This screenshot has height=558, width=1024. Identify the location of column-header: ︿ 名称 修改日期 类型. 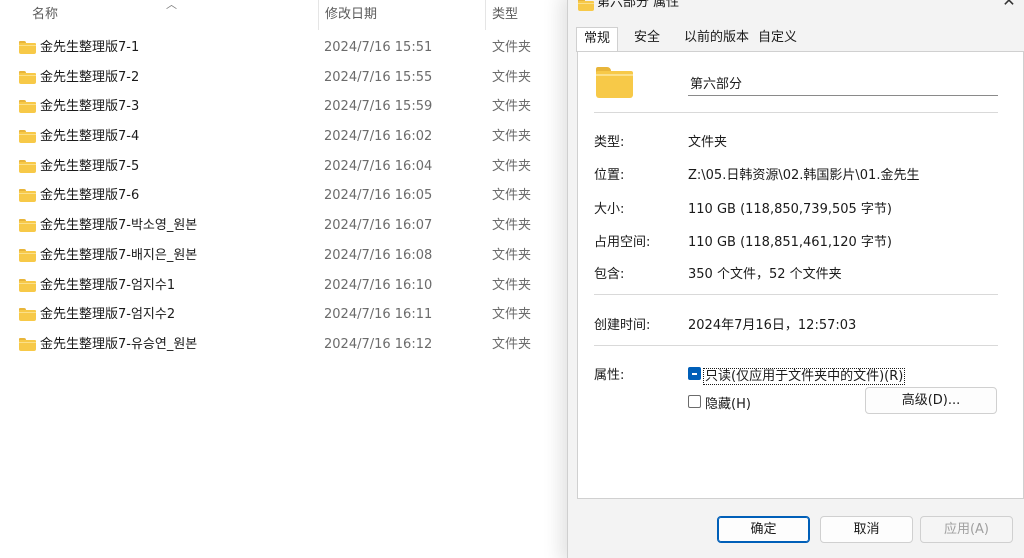
(285, 15).